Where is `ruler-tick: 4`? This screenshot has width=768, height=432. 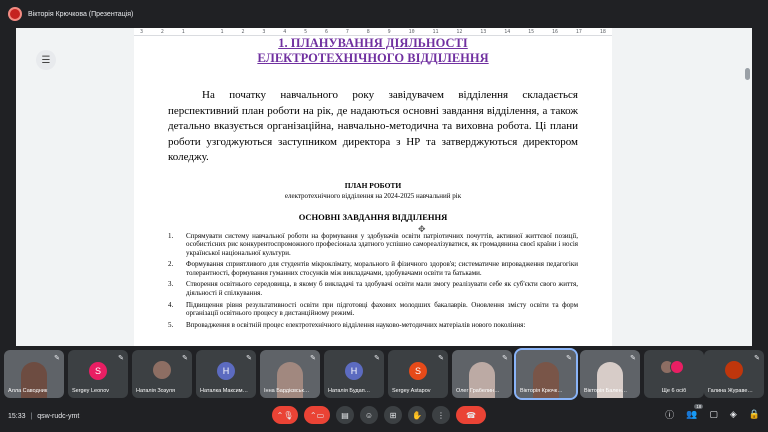
ruler-tick: 4 is located at coordinates (285, 31).